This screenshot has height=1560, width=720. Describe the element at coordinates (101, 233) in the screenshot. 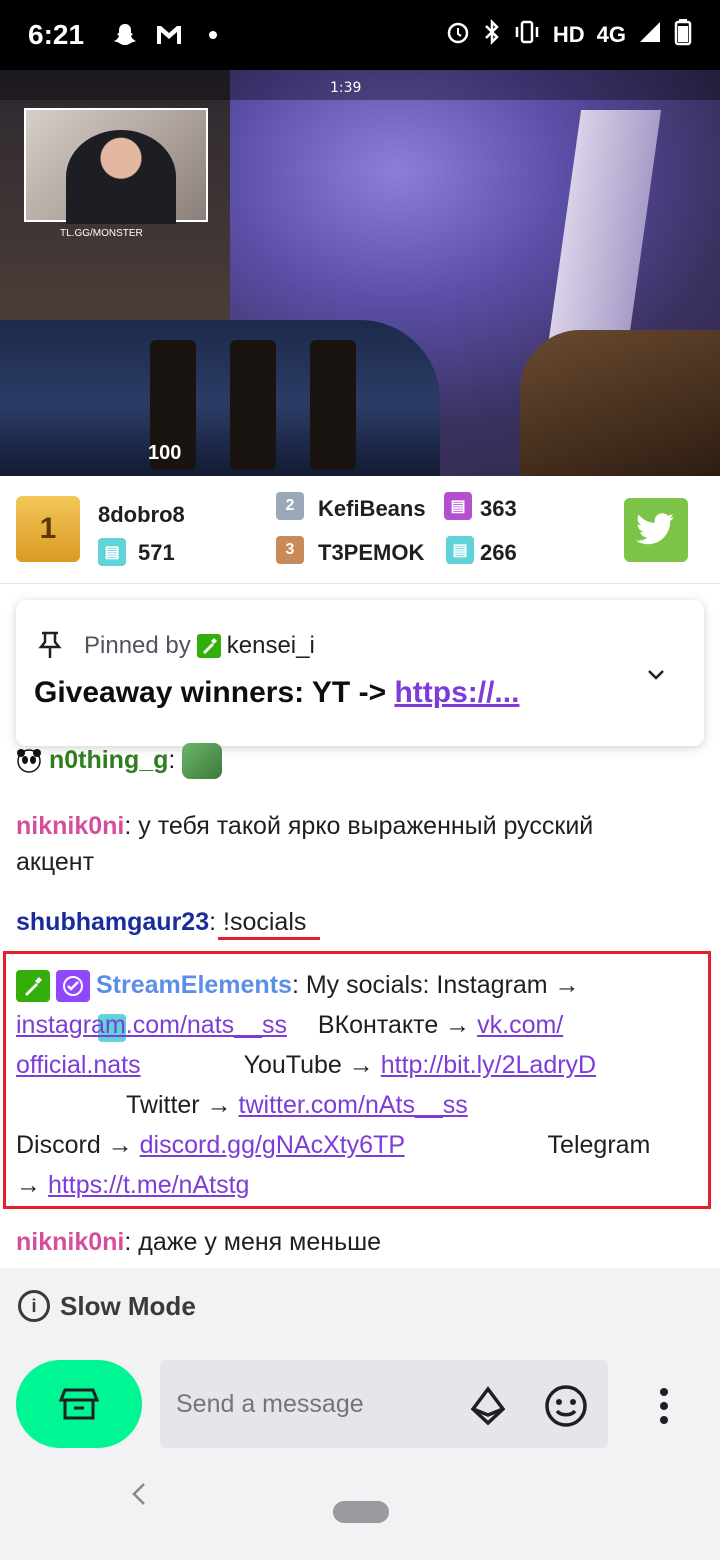

I see `sponsor-tag: TL.GG/MONSTER` at that location.